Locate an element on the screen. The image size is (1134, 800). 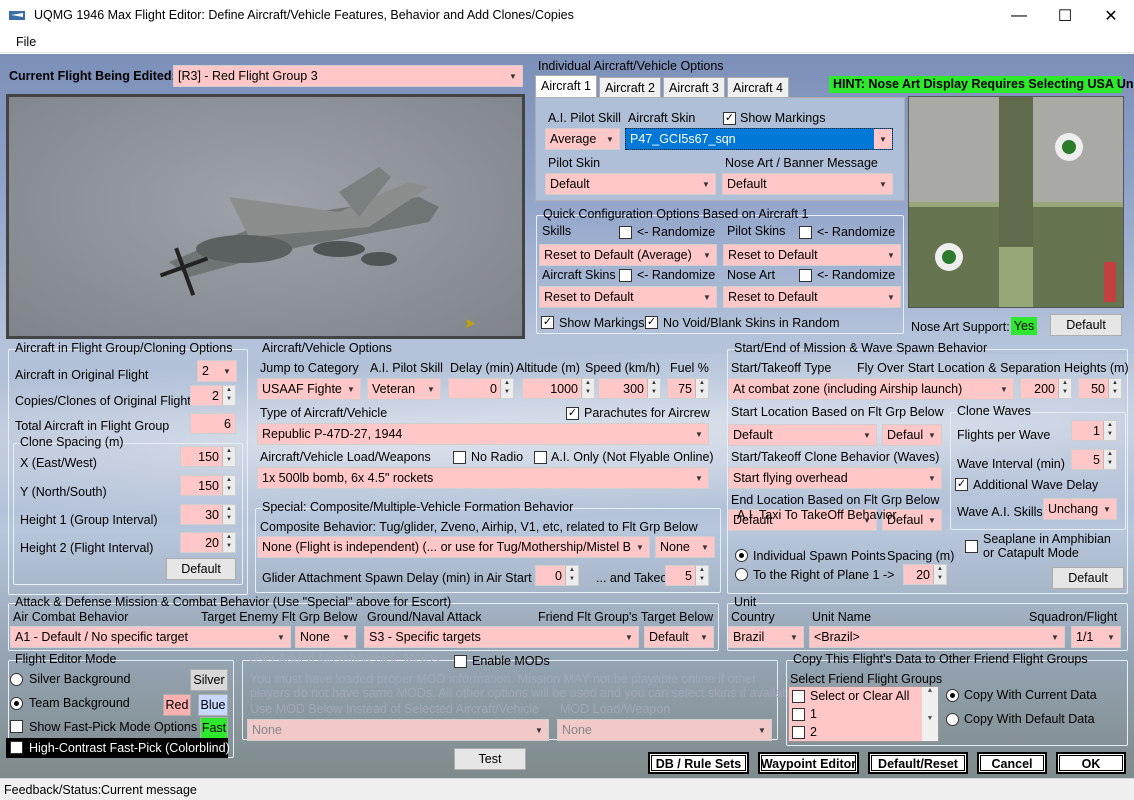
test-button: Test is located at coordinates (490, 759).